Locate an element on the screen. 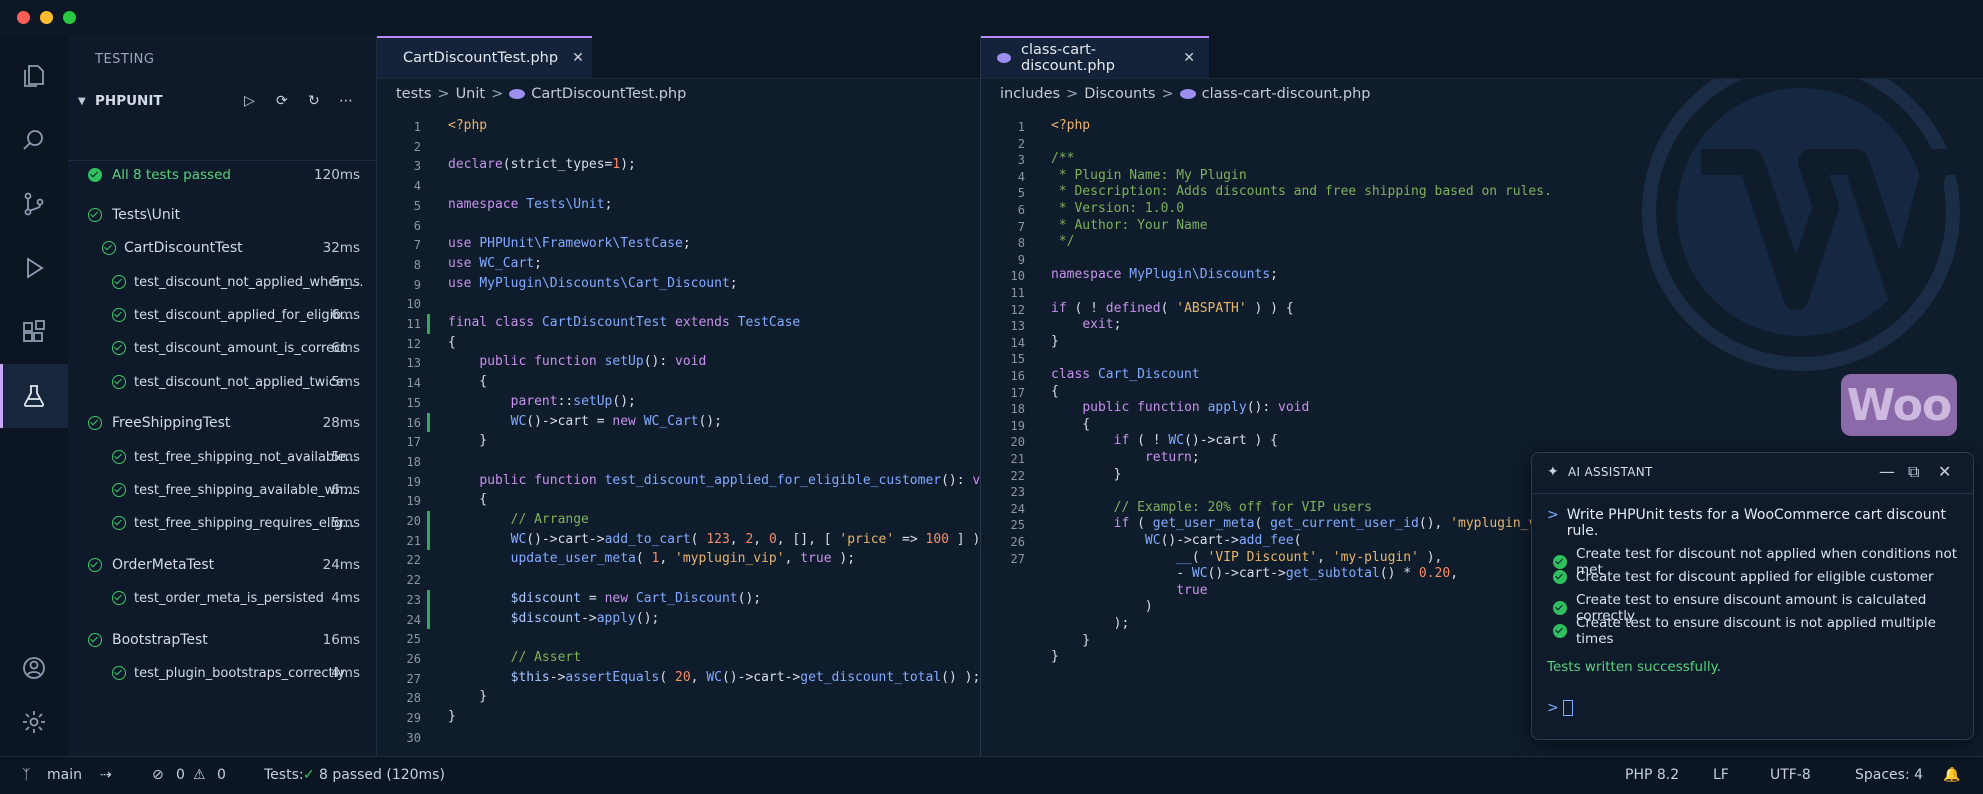 The height and width of the screenshot is (794, 1983). explorer-icon is located at coordinates (34, 76).